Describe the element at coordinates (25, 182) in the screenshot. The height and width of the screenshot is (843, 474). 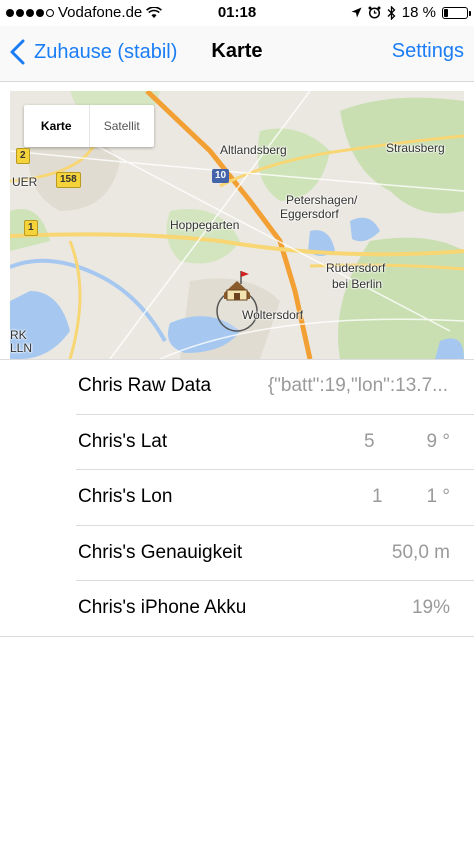
I see `map-place-label: UER` at that location.